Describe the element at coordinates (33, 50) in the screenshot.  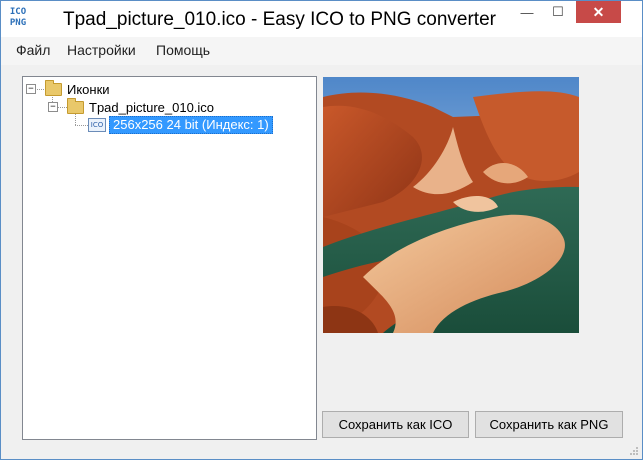
I see `menu-file: Файл` at that location.